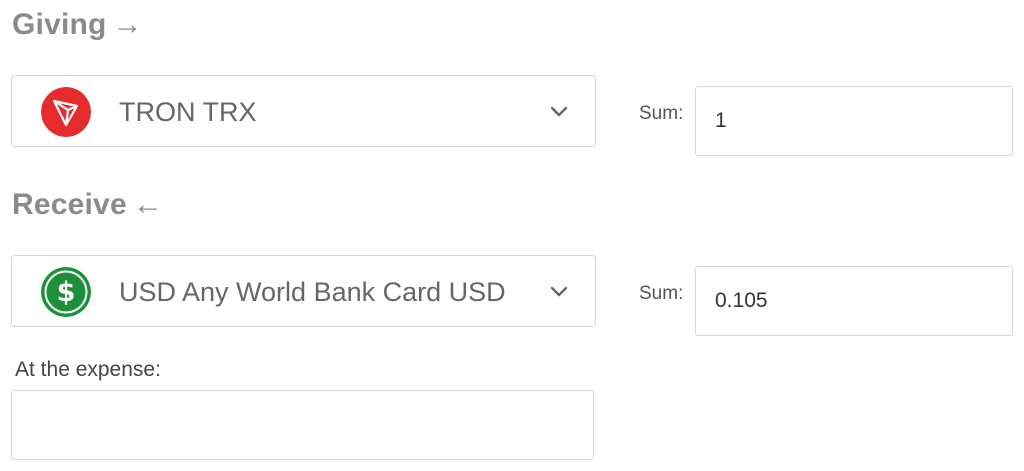 Image resolution: width=1024 pixels, height=471 pixels. I want to click on tron-icon, so click(66, 112).